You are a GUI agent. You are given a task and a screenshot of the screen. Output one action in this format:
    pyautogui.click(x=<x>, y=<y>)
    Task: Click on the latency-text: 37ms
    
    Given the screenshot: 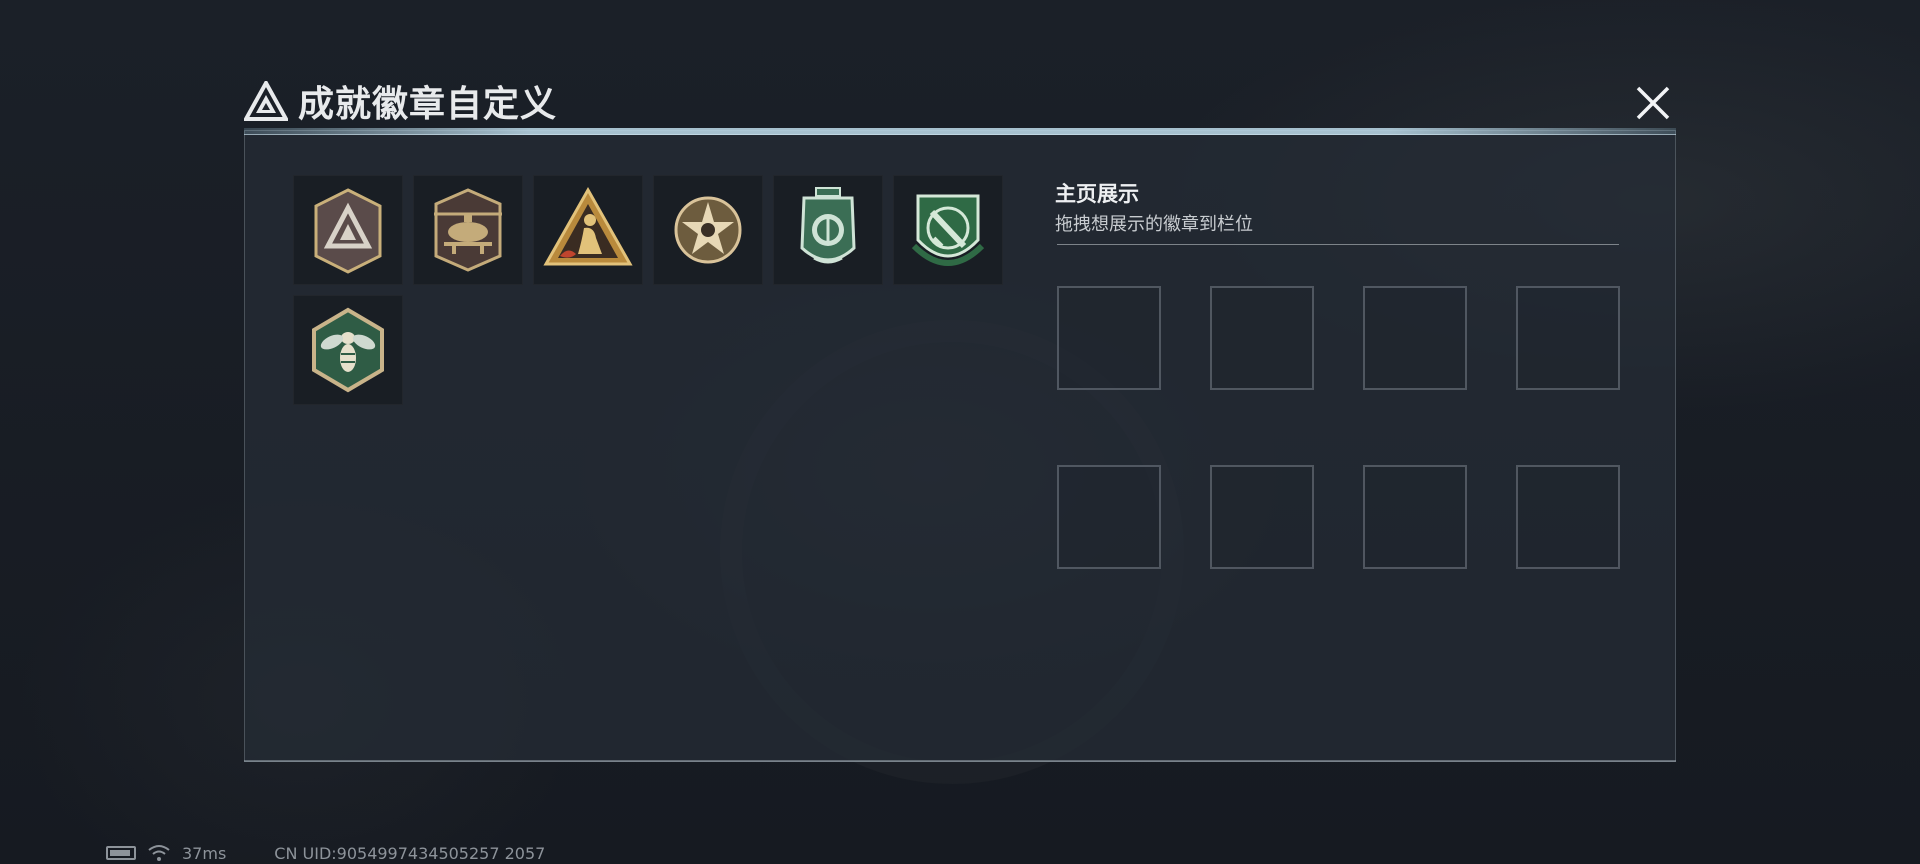 What is the action you would take?
    pyautogui.click(x=204, y=853)
    